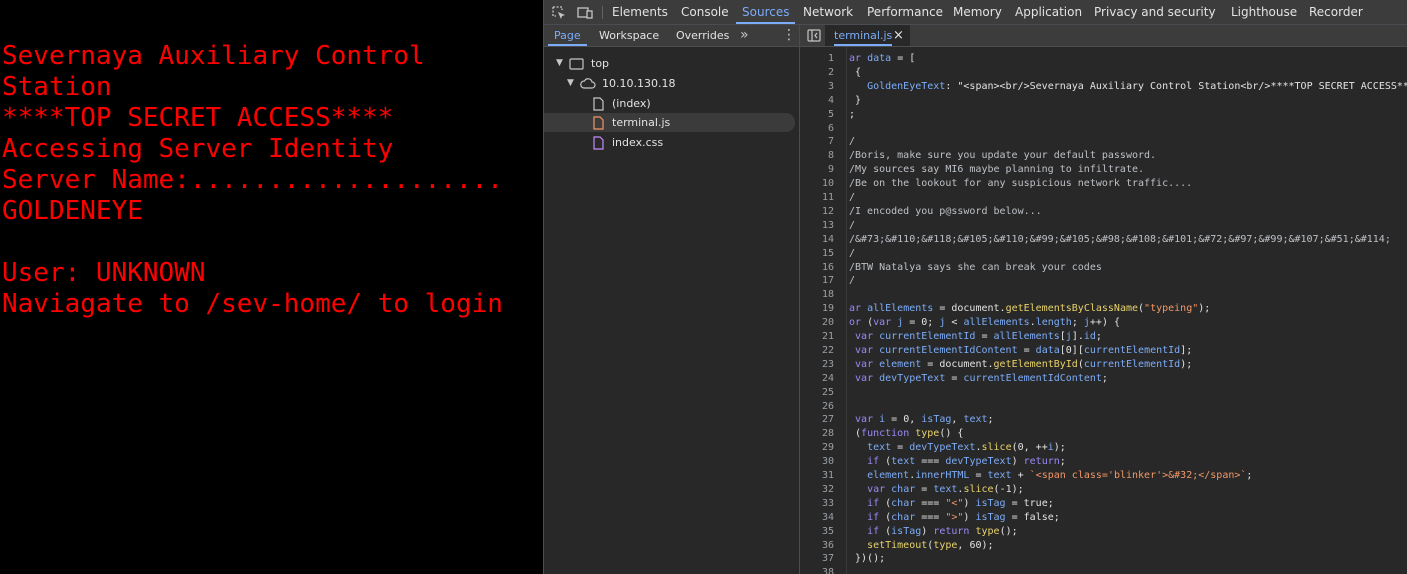 The image size is (1407, 574). I want to click on line-number: 13, so click(817, 226).